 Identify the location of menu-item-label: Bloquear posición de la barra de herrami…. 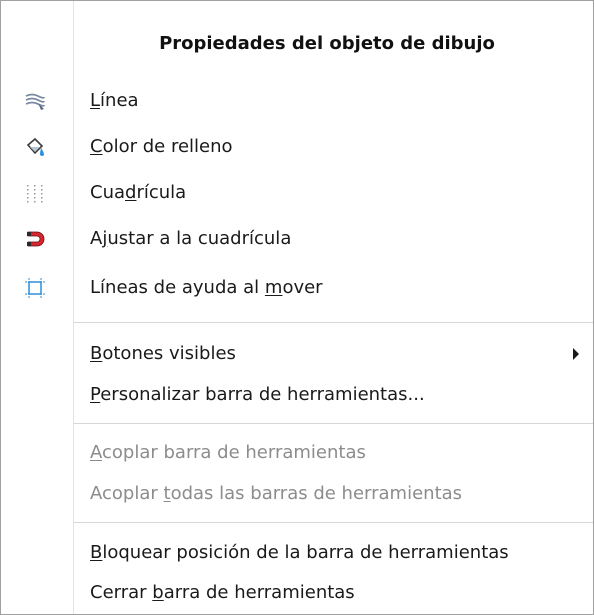
(299, 552).